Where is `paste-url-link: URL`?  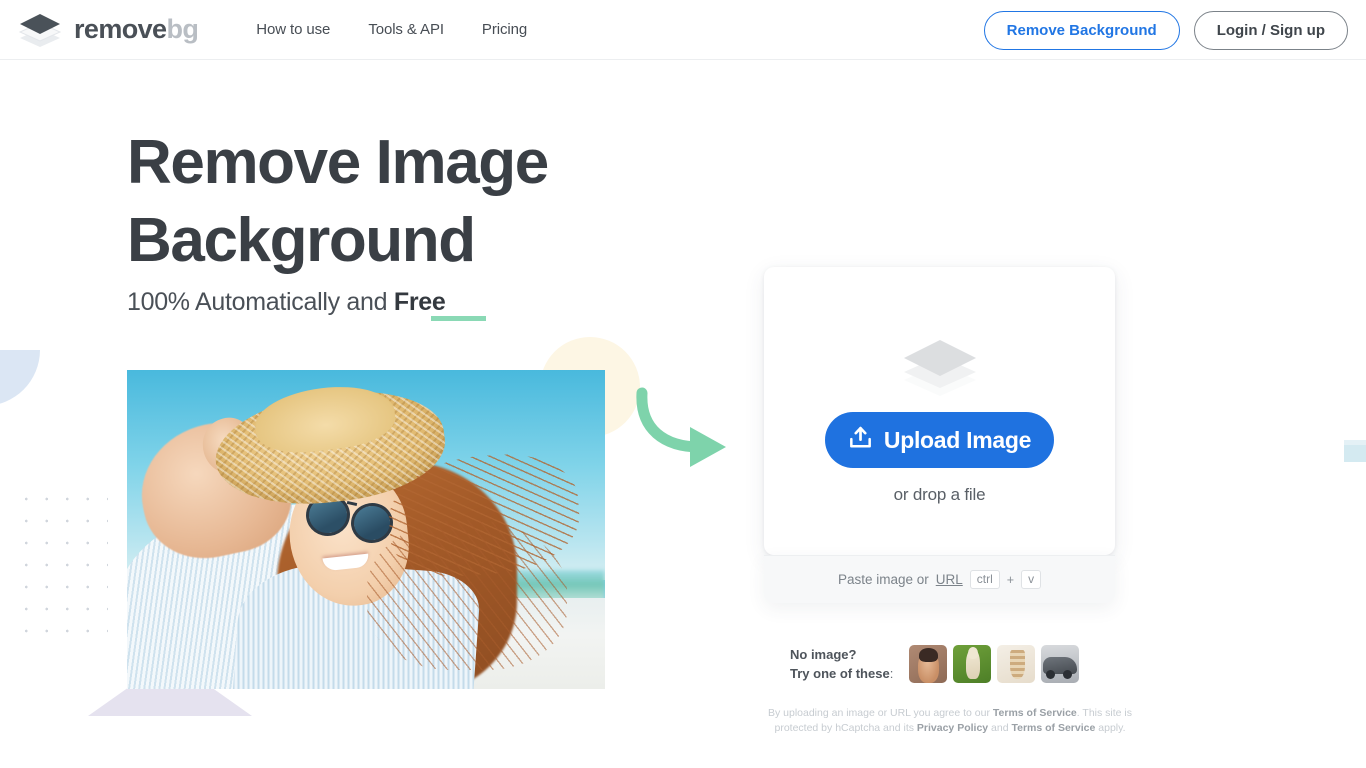
paste-url-link: URL is located at coordinates (949, 579).